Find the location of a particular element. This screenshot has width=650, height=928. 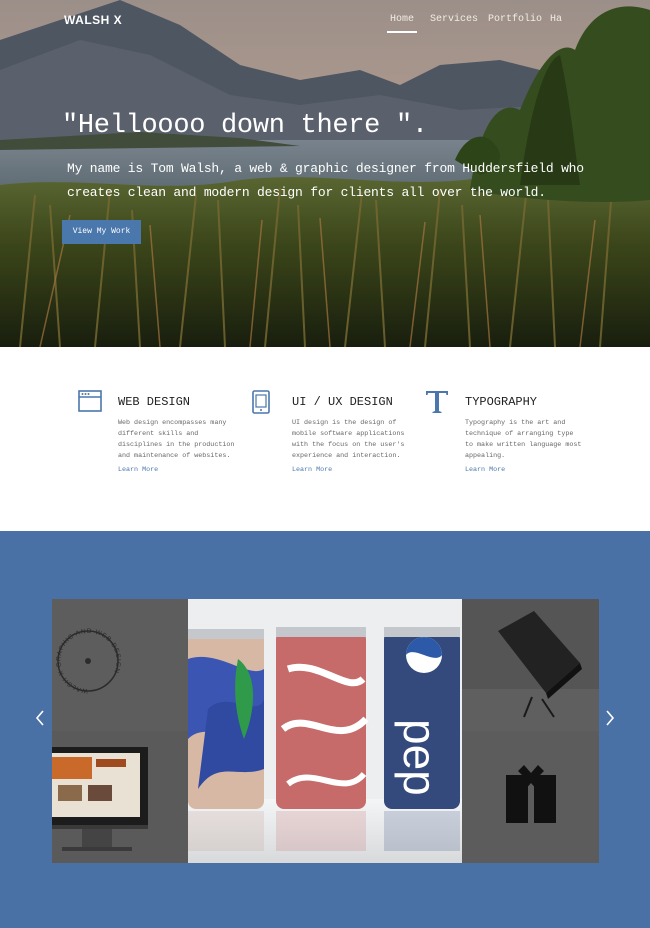

nav-link-services: Services is located at coordinates (454, 19).